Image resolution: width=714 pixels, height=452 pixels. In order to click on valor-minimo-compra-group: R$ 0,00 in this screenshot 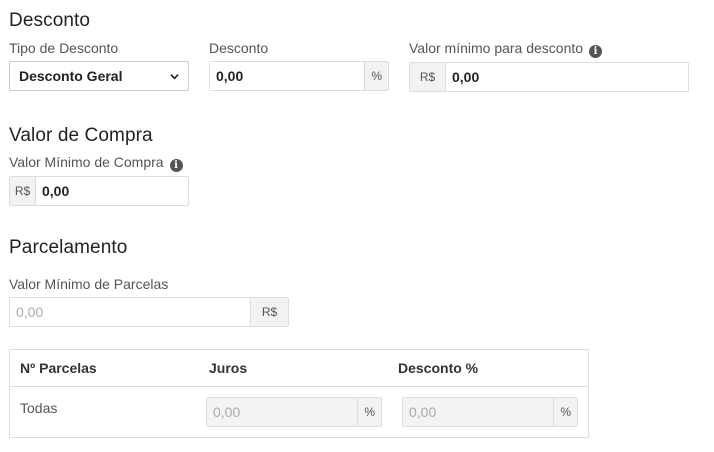, I will do `click(99, 191)`.